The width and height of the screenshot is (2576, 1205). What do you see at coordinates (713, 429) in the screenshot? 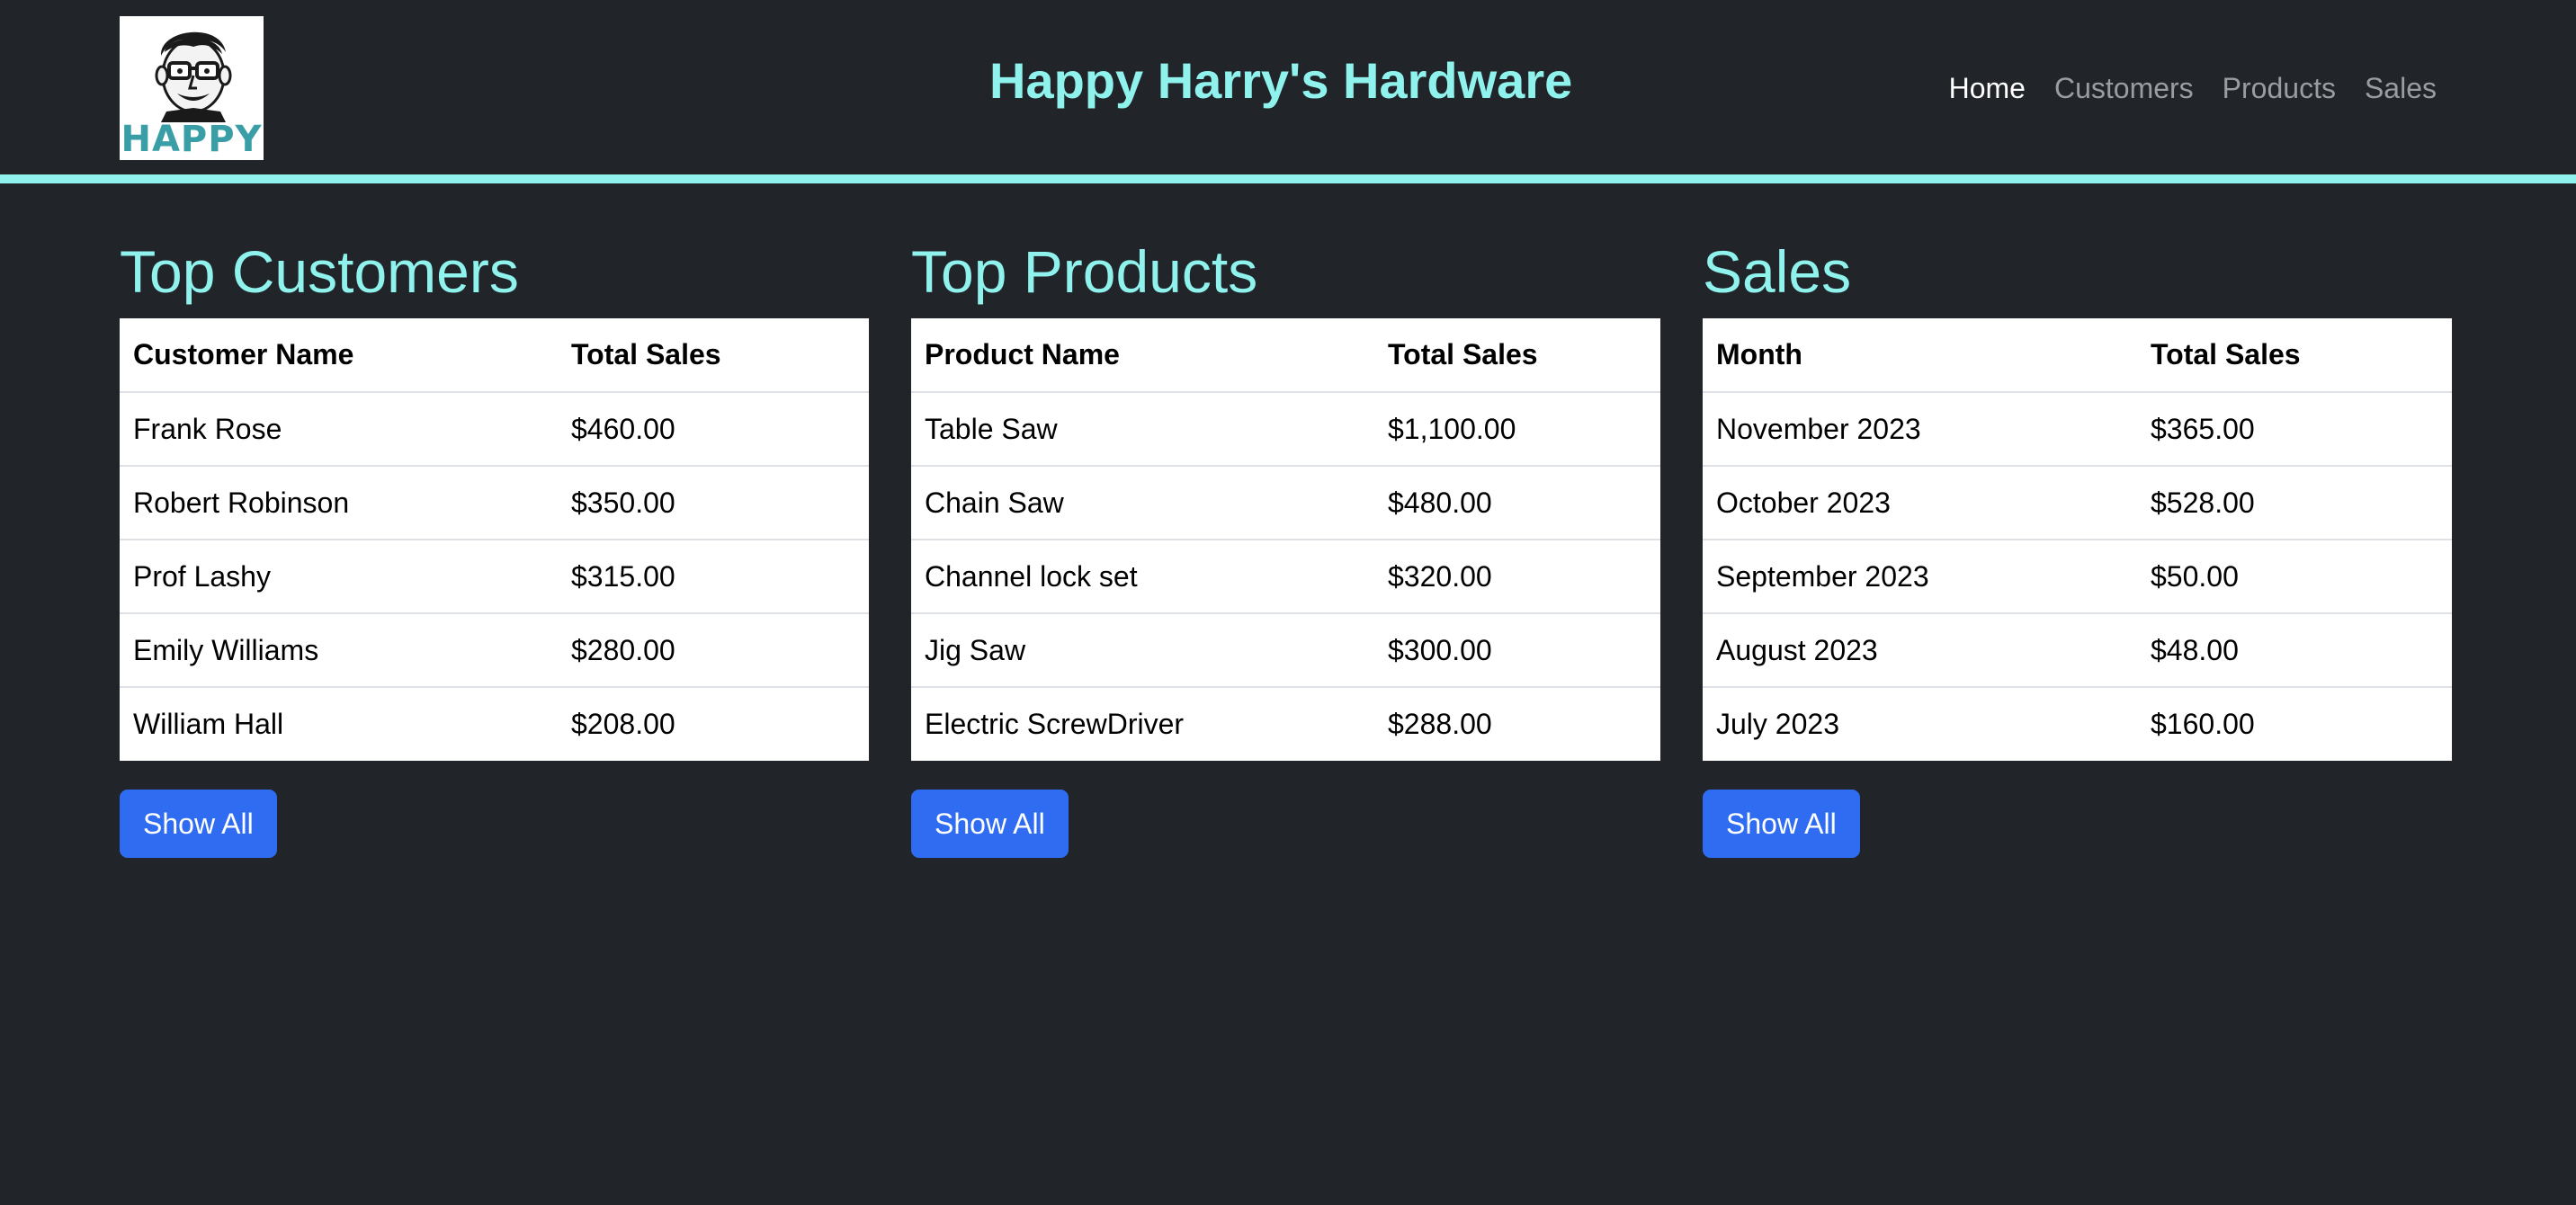
I see `total-sales-cell: $460.00` at bounding box center [713, 429].